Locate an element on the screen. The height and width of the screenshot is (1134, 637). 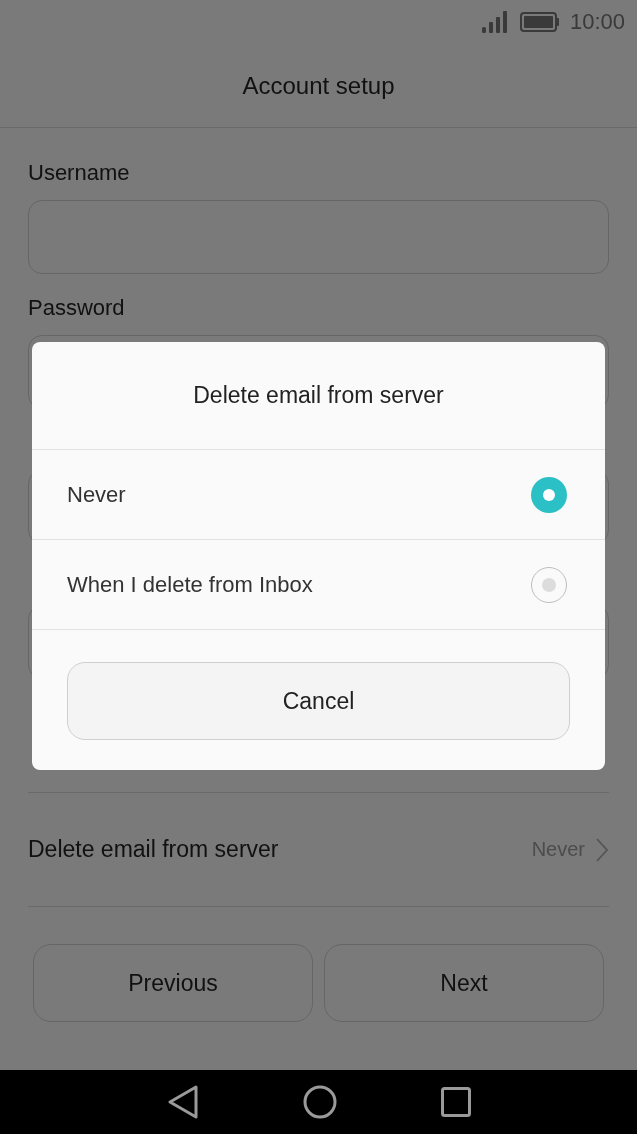
field-label: Password is located at coordinates (77, 308).